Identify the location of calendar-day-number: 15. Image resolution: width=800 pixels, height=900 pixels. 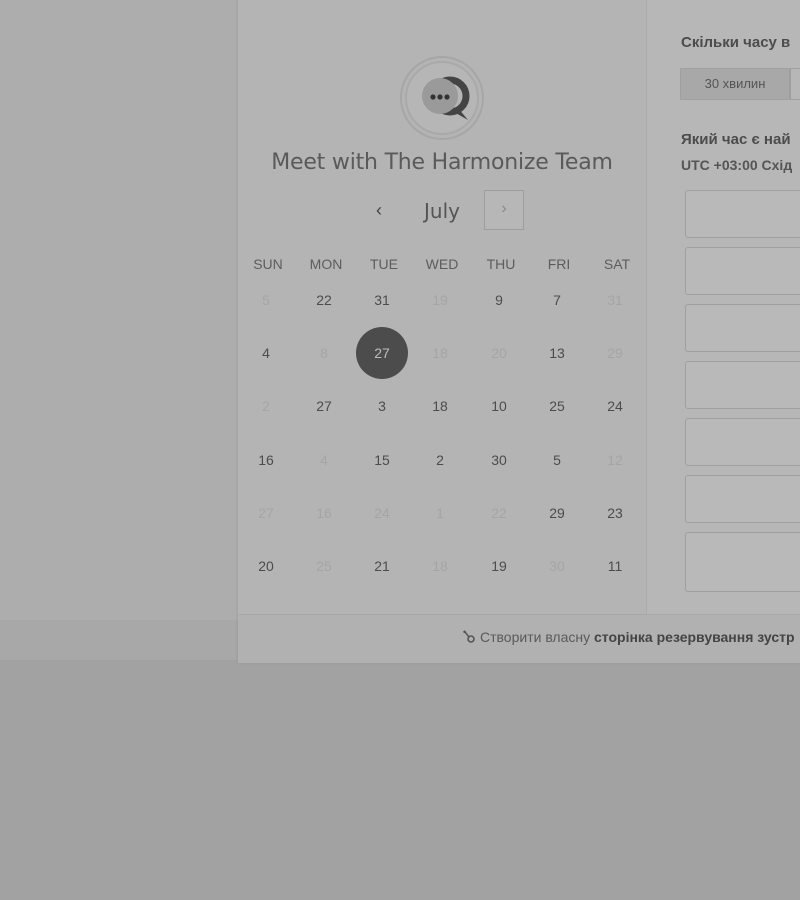
(382, 460).